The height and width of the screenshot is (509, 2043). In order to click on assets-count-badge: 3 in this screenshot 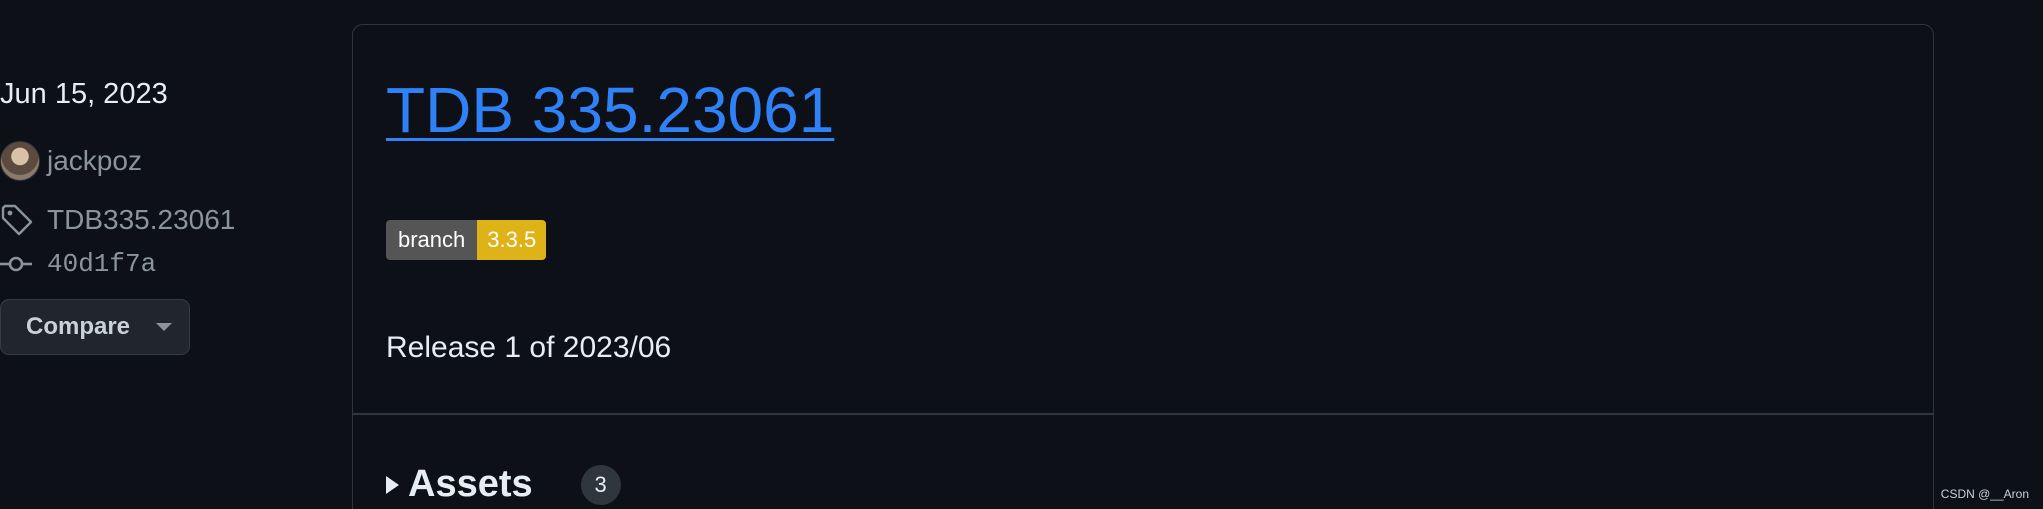, I will do `click(600, 484)`.